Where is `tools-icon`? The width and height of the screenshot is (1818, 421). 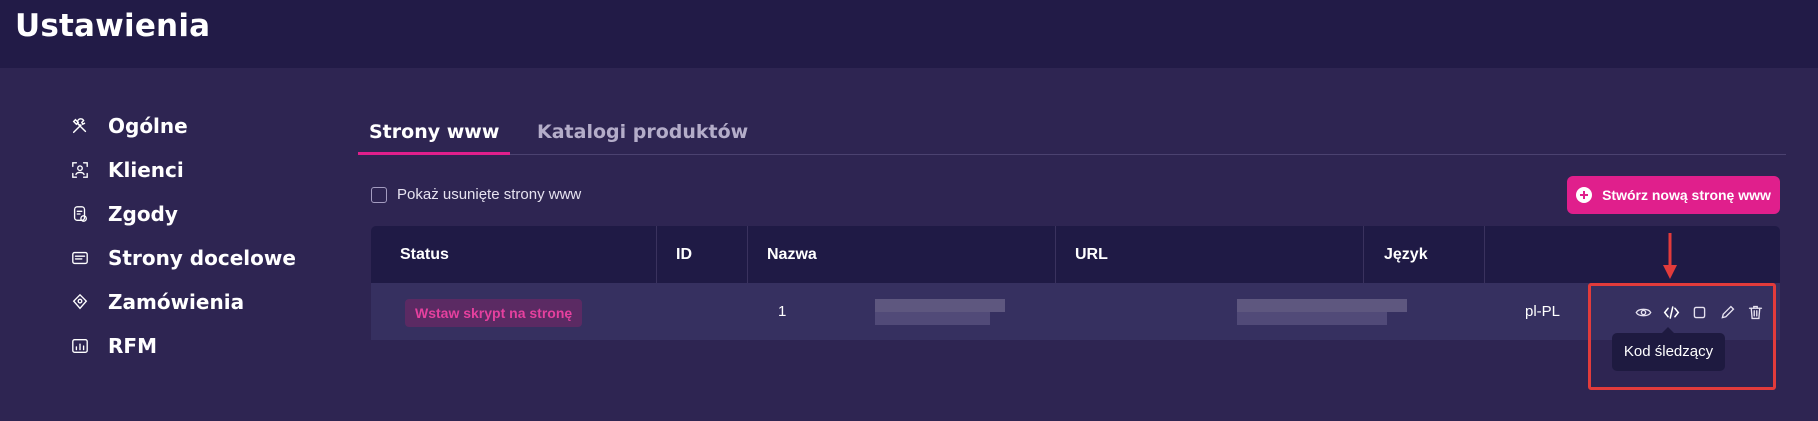
tools-icon is located at coordinates (80, 126).